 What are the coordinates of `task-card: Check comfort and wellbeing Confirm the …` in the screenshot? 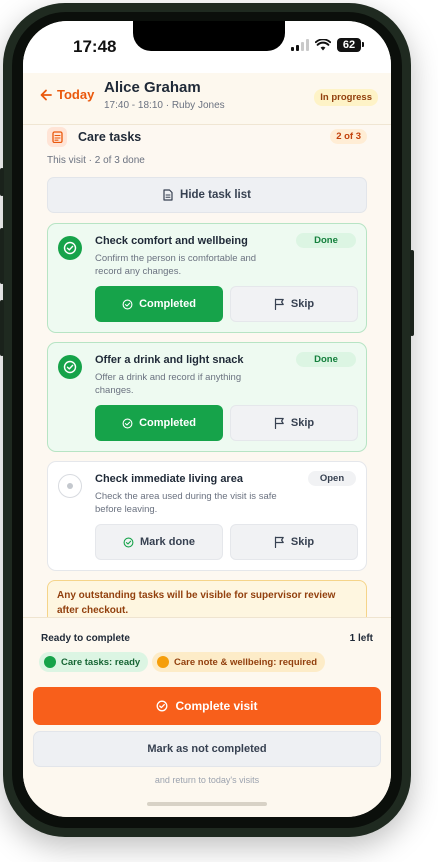 It's located at (207, 278).